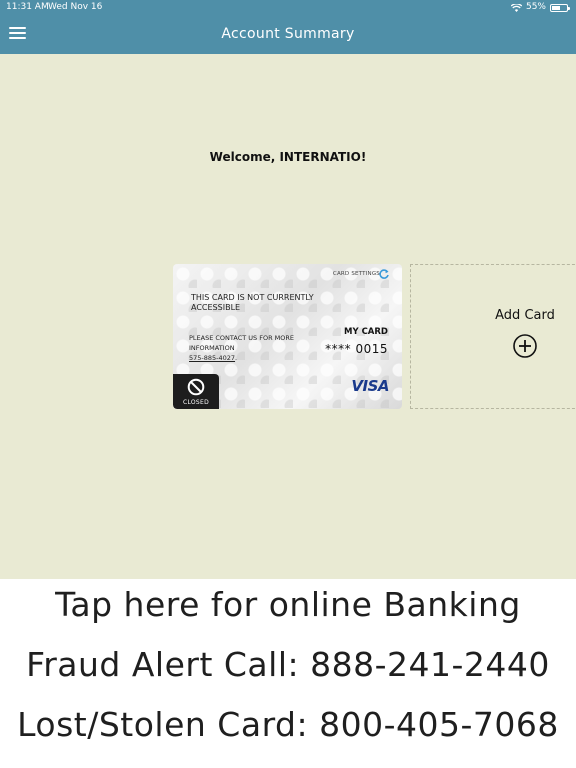 The image size is (576, 768). What do you see at coordinates (356, 349) in the screenshot?
I see `card-number: **** 0015` at bounding box center [356, 349].